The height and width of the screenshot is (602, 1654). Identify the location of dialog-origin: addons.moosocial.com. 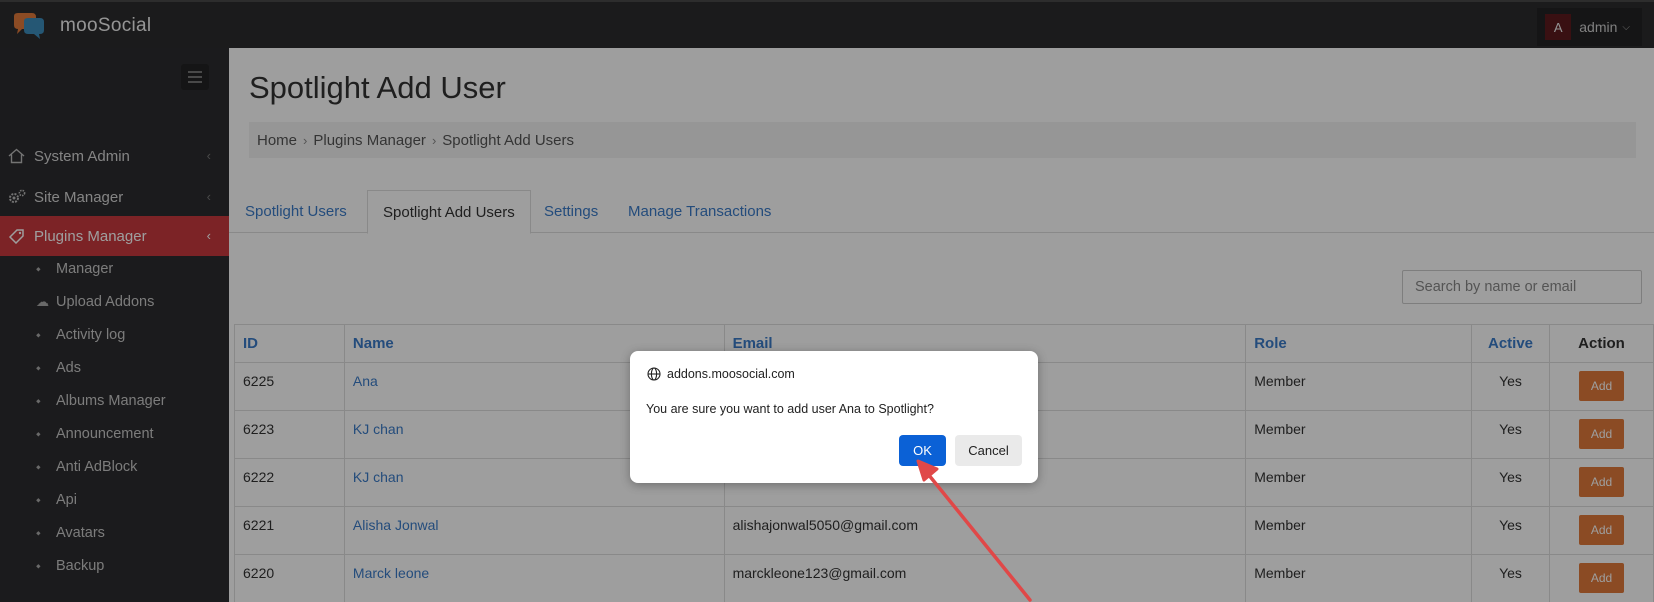
(721, 374).